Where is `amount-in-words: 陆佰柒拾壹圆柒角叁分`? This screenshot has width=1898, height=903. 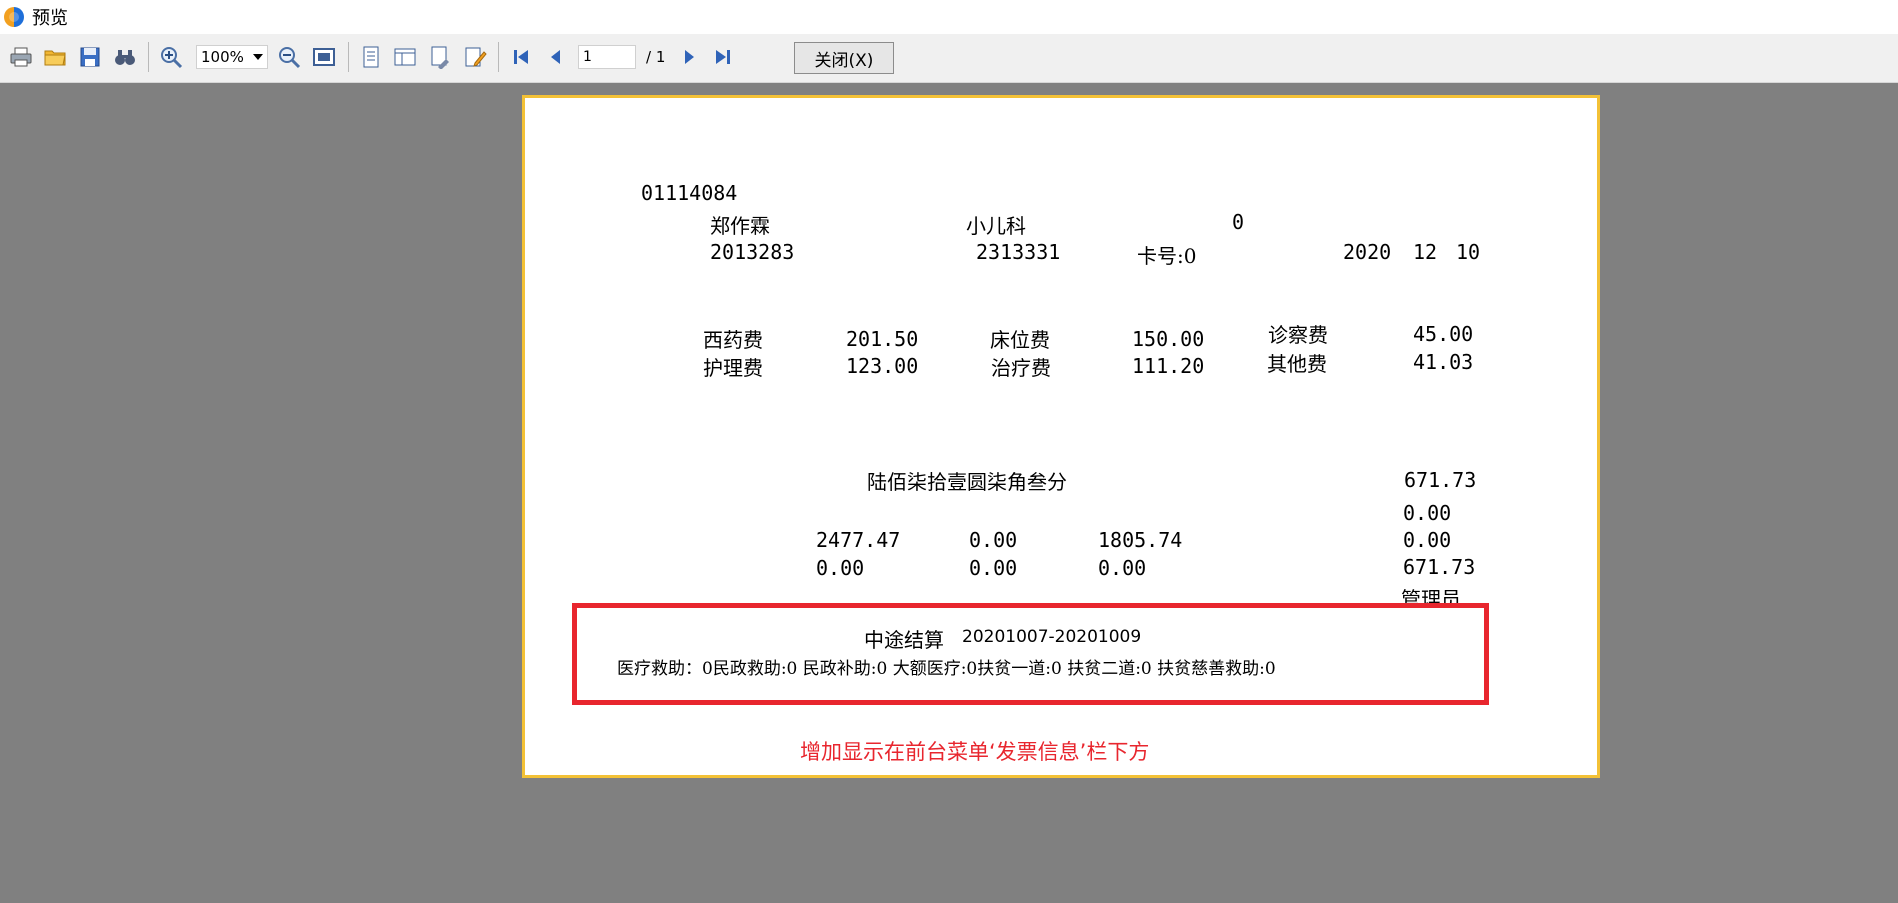 amount-in-words: 陆佰柒拾壹圆柒角叁分 is located at coordinates (967, 482).